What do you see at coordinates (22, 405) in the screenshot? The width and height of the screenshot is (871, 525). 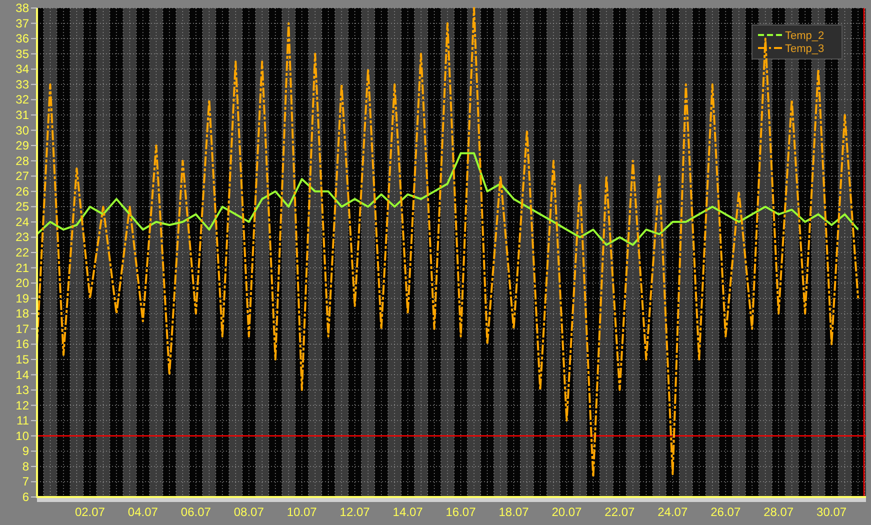 I see `y-tick-label: 12` at bounding box center [22, 405].